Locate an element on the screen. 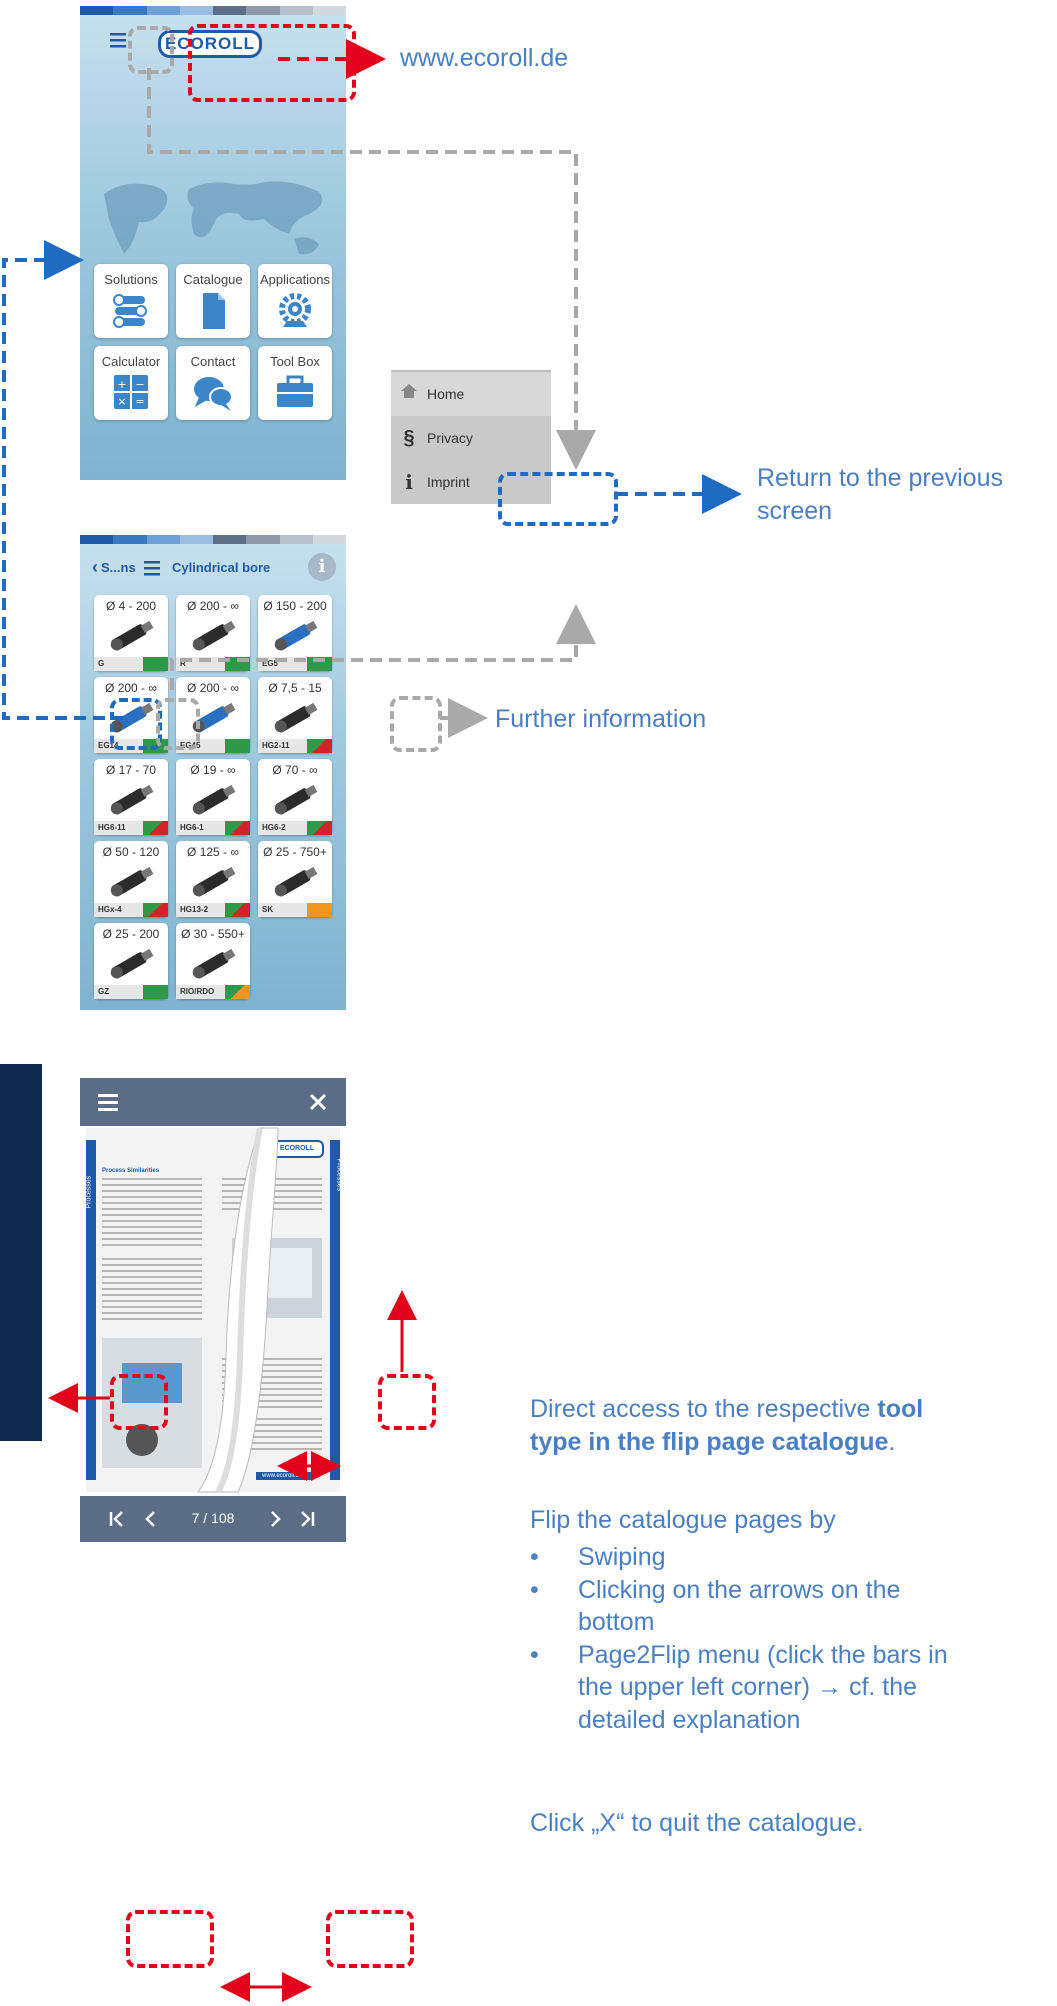  bullet-text: Page2Flip menu (click the bars in is located at coordinates (763, 1654).